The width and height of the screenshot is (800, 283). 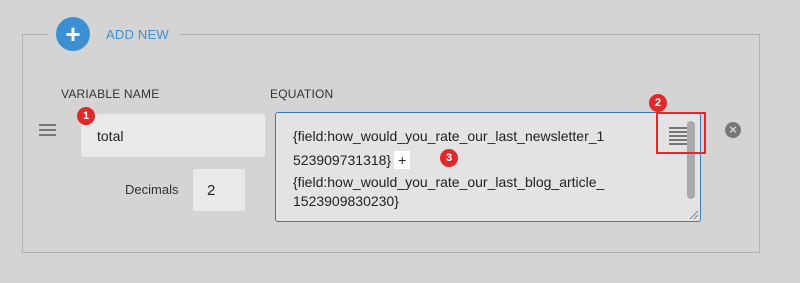 I want to click on drag-handle-icon, so click(x=47, y=131).